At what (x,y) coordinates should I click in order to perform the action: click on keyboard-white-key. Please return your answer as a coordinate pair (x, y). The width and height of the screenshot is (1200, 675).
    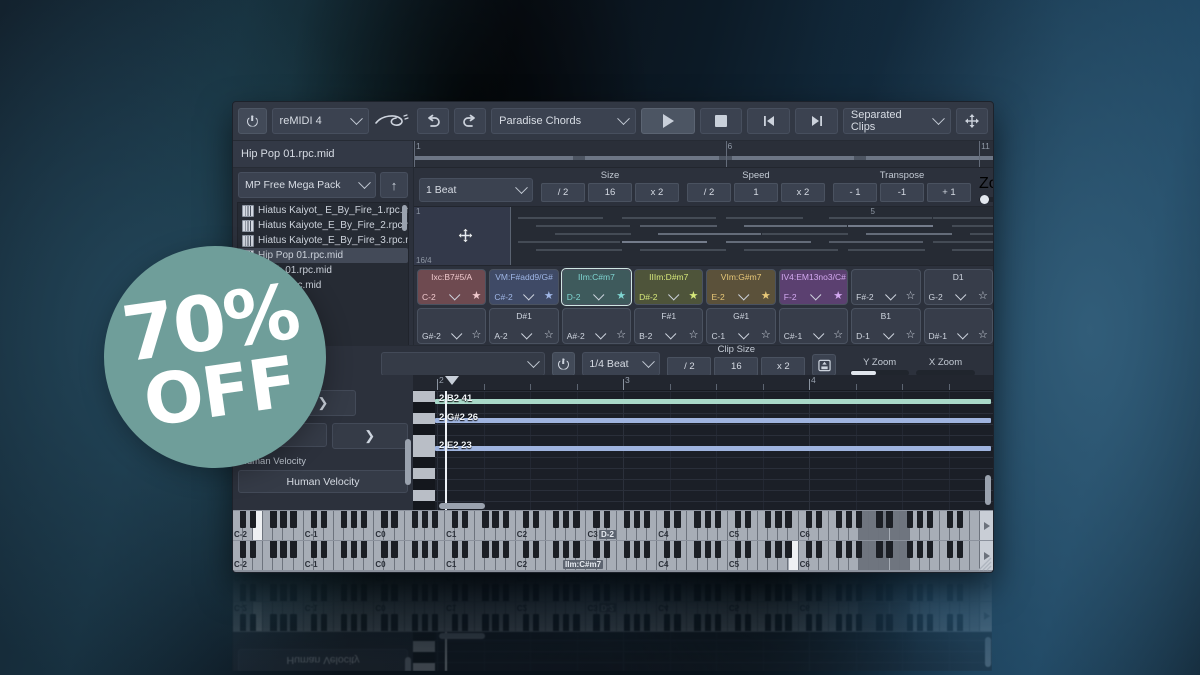
    Looking at the image, I should click on (975, 525).